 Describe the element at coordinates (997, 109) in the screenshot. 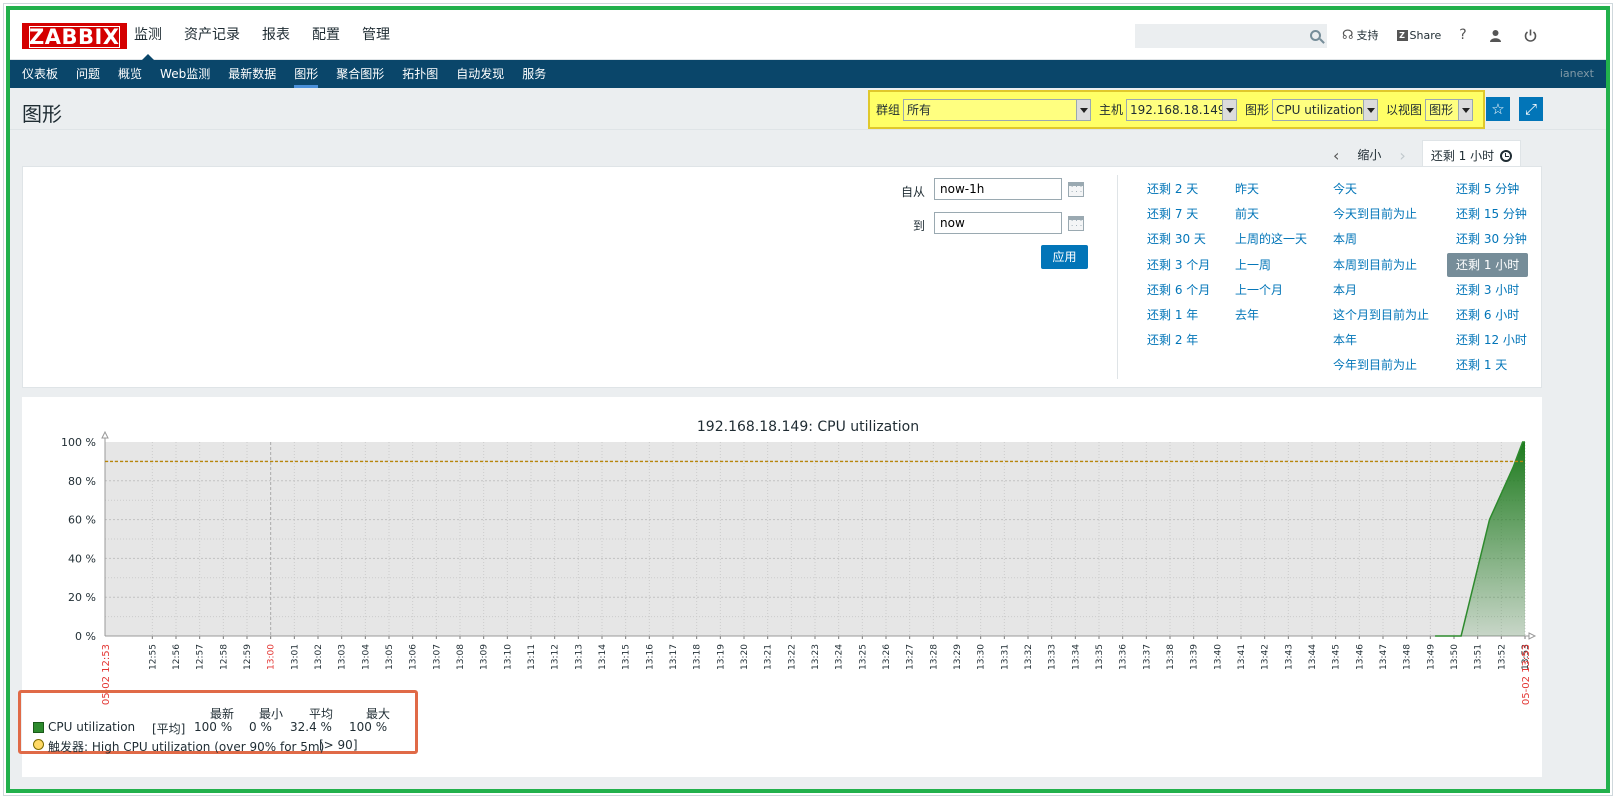

I see `group-select: 所有` at that location.